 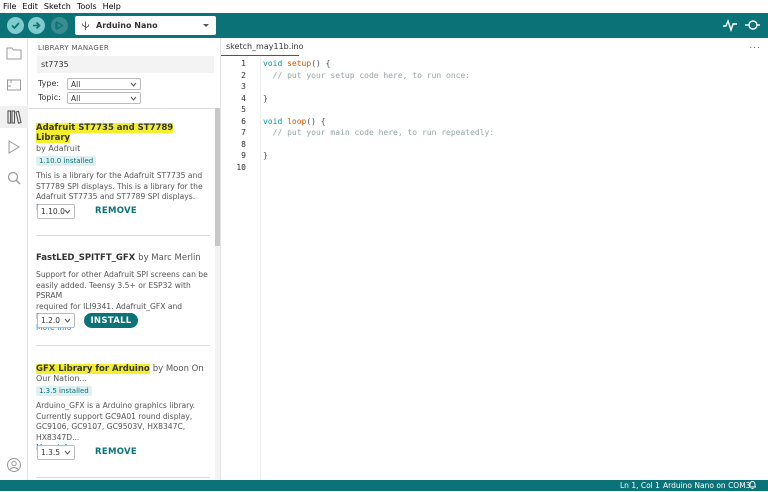 I want to click on line-number: 3, so click(x=243, y=86).